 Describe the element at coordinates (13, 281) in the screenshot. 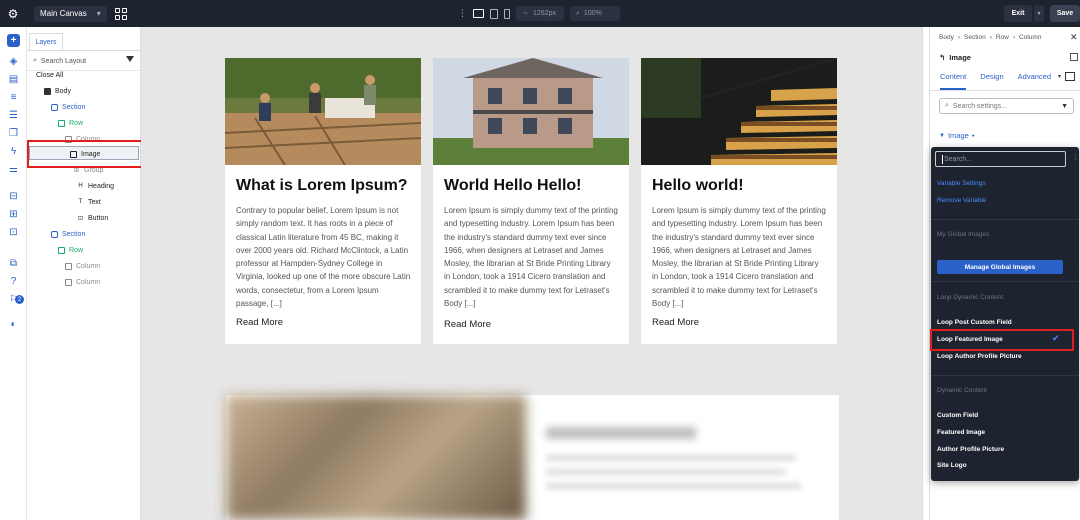

I see `help-icon: ?` at that location.